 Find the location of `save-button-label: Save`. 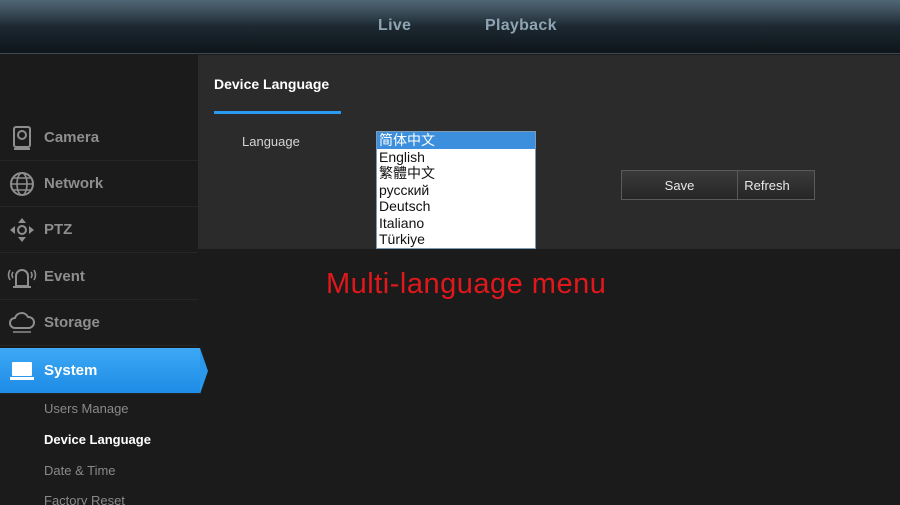

save-button-label: Save is located at coordinates (679, 185).